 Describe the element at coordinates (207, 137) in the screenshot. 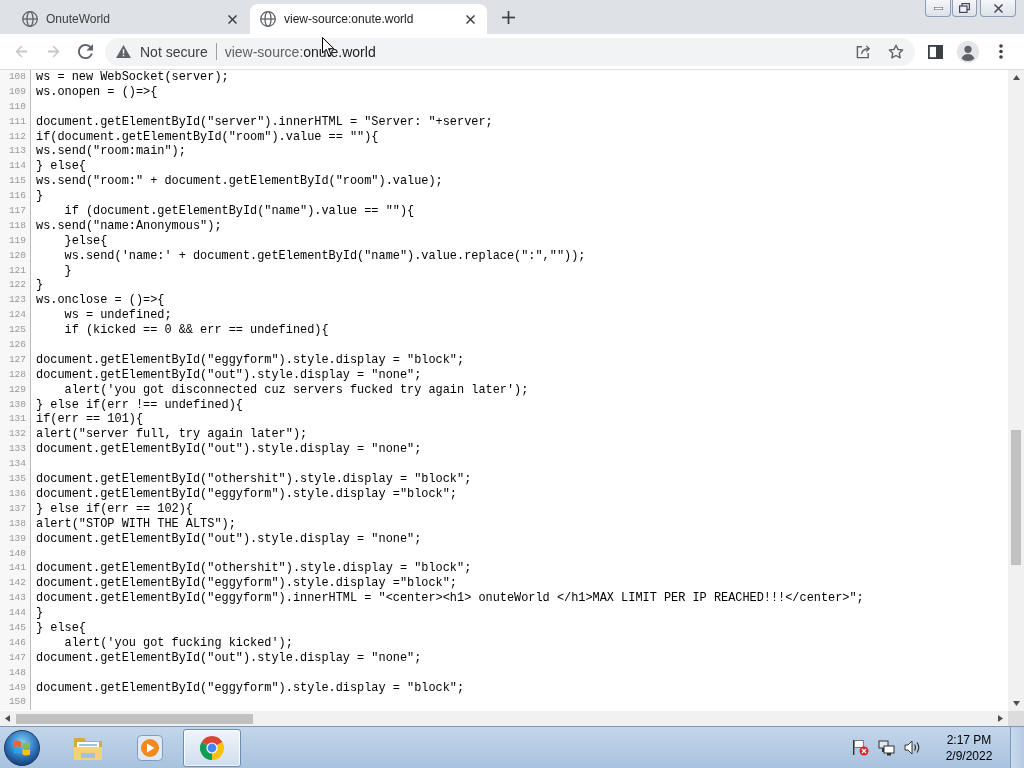

I see `code-line: if(document.getElementById("room").value == ""){` at that location.